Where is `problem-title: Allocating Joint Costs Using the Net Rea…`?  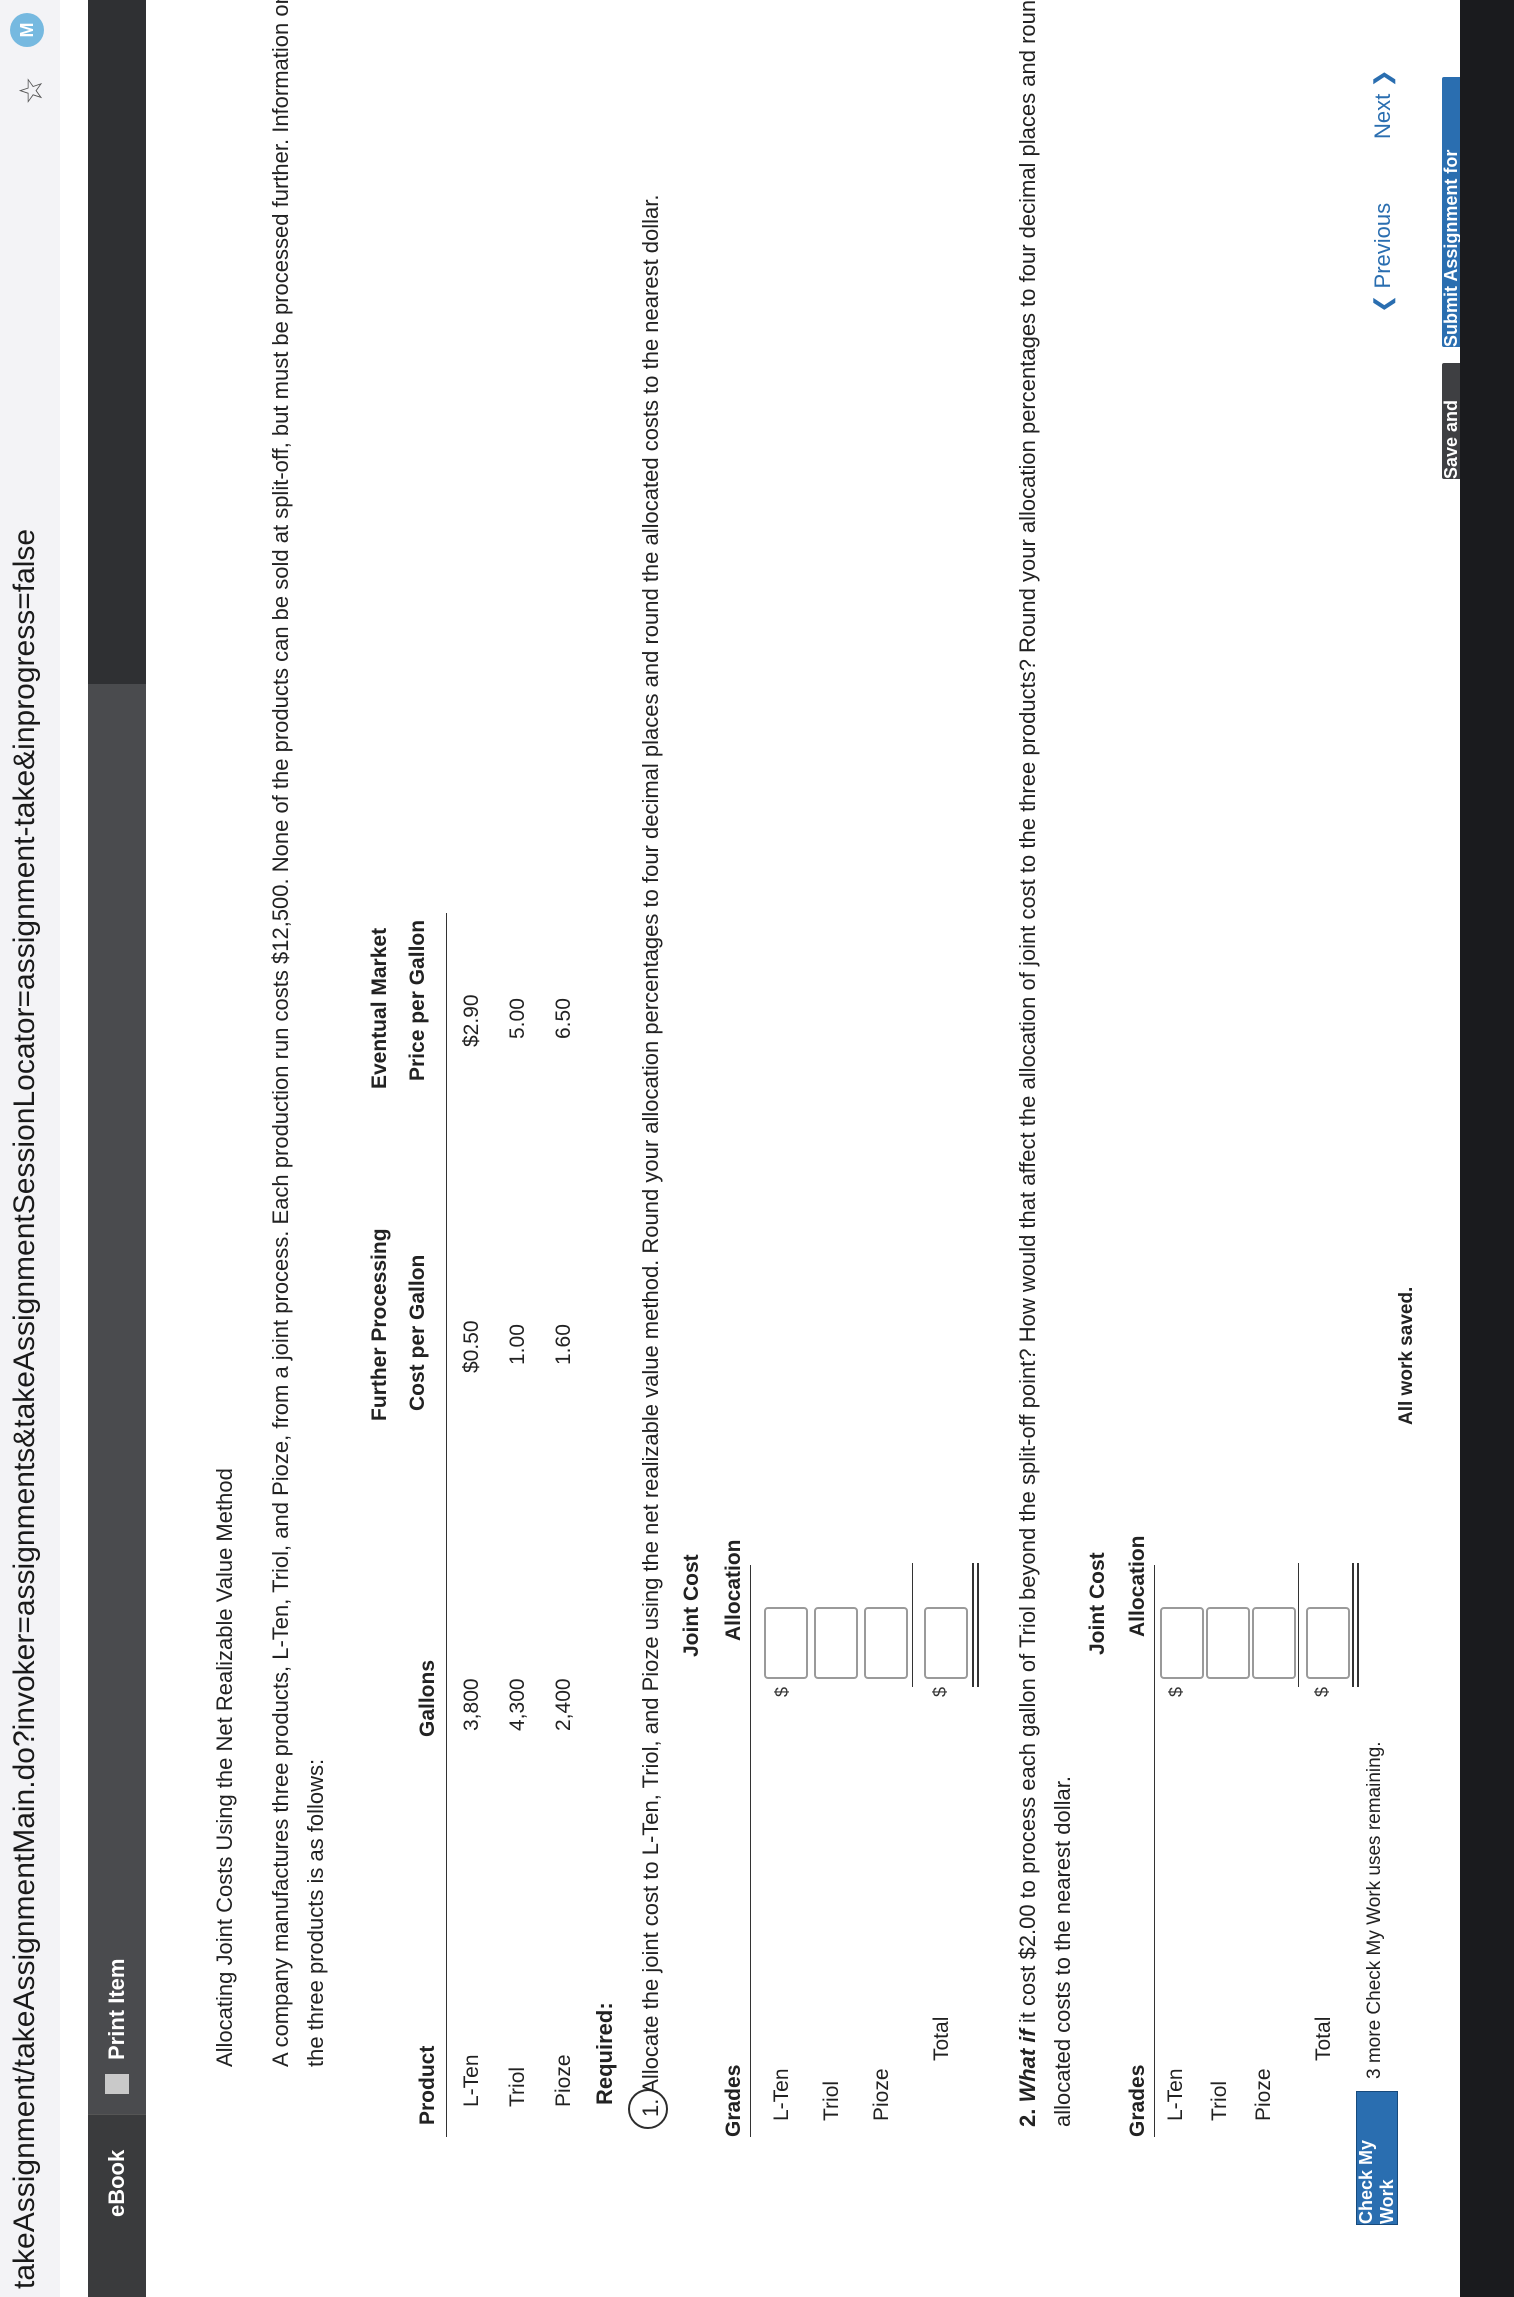 problem-title: Allocating Joint Costs Using the Net Rea… is located at coordinates (224, 1767).